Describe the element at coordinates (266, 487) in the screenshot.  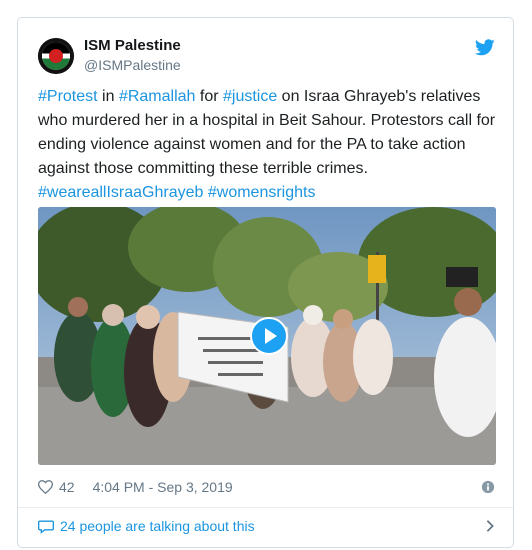
I see `tweet-meta: 42 4:04 PM - Sep 3, 2019` at that location.